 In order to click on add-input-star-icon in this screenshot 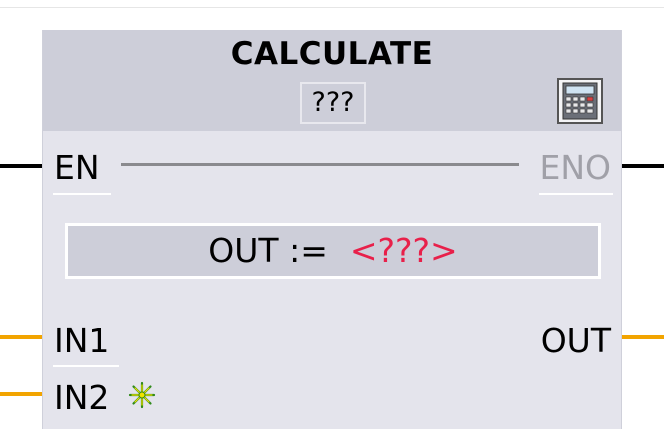, I will do `click(142, 395)`.